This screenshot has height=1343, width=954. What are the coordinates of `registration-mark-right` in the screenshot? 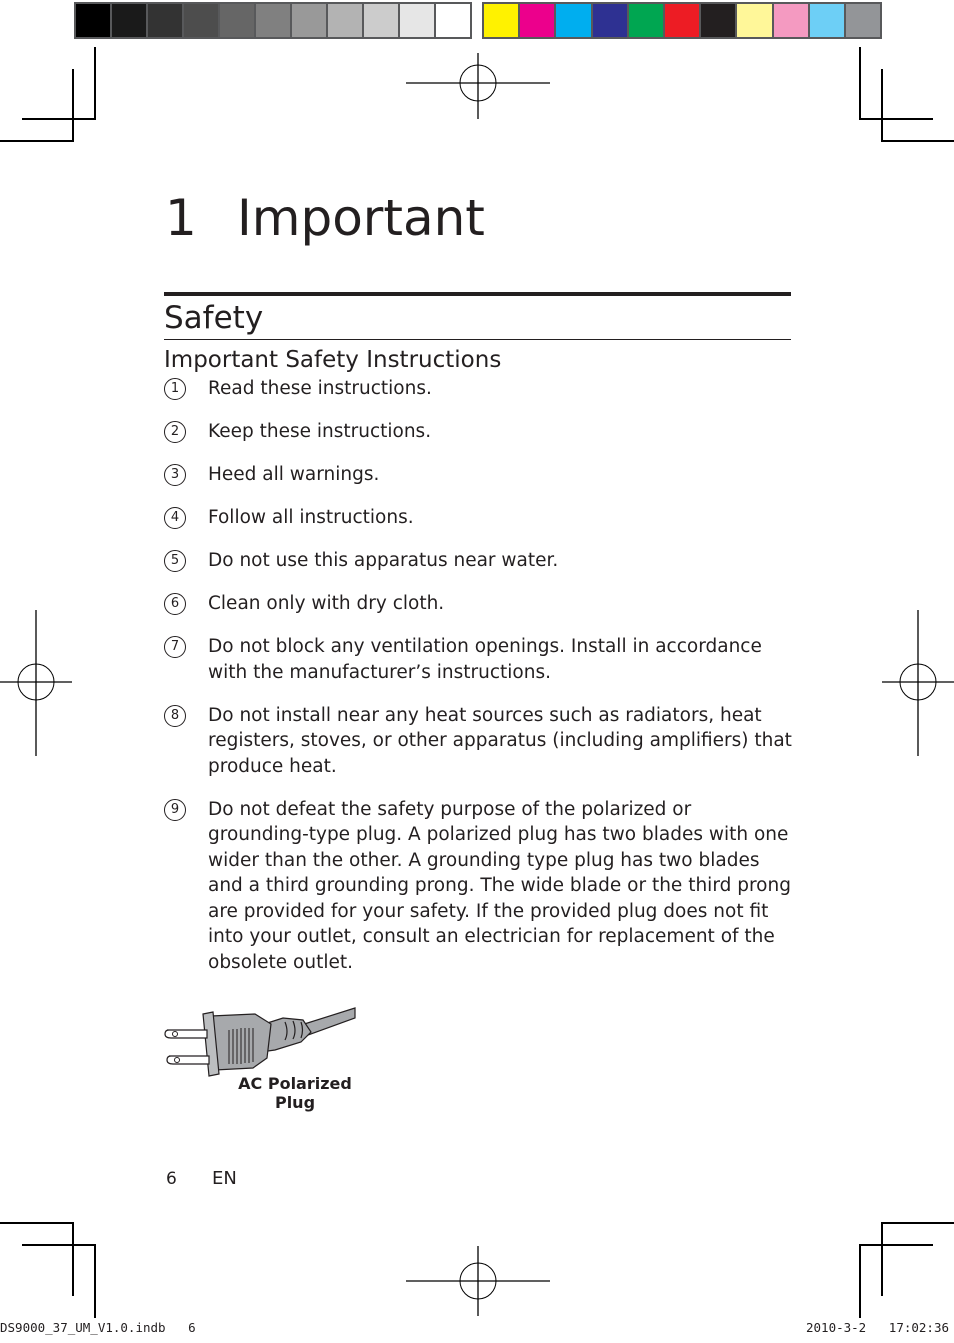 It's located at (918, 683).